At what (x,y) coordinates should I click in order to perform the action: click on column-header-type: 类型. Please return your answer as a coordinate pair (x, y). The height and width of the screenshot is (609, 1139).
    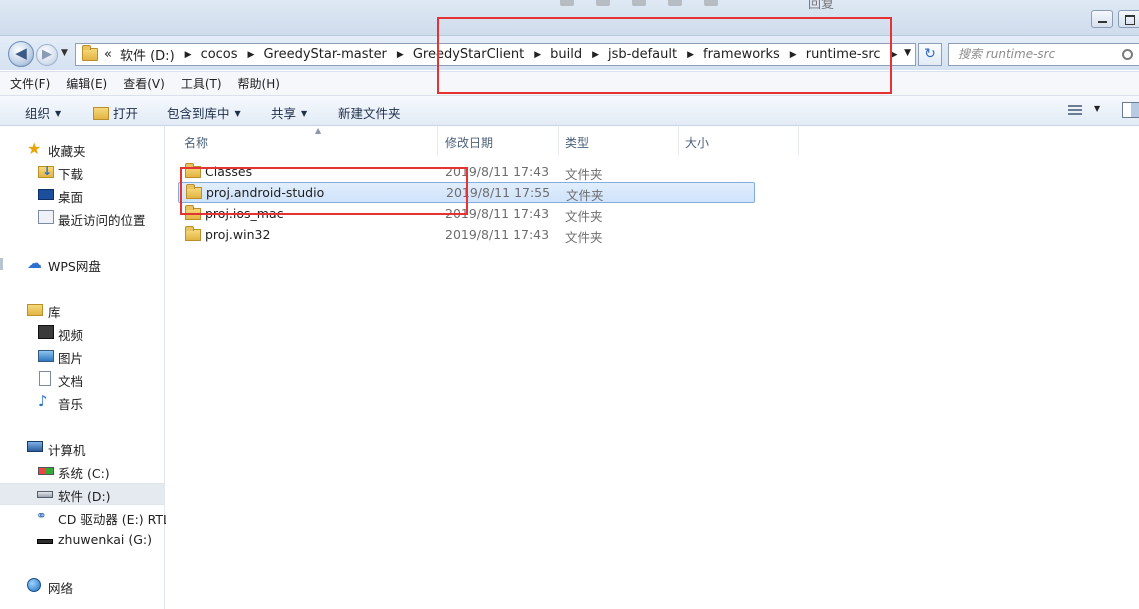
    Looking at the image, I should click on (619, 140).